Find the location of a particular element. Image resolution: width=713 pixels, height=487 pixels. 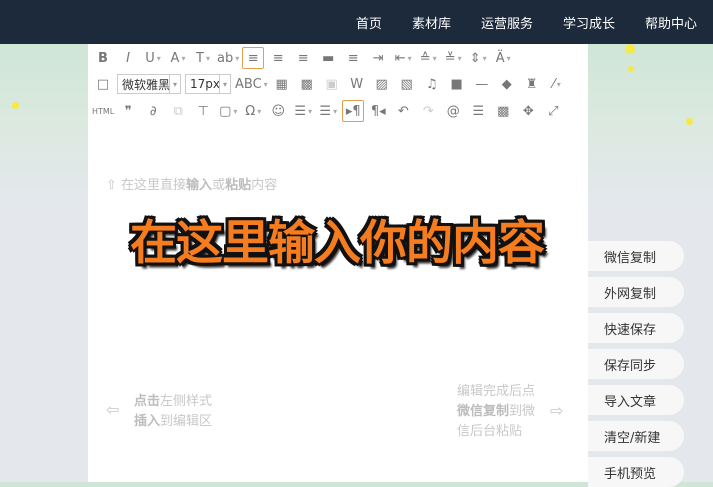

link-icon: ∂ is located at coordinates (153, 111).